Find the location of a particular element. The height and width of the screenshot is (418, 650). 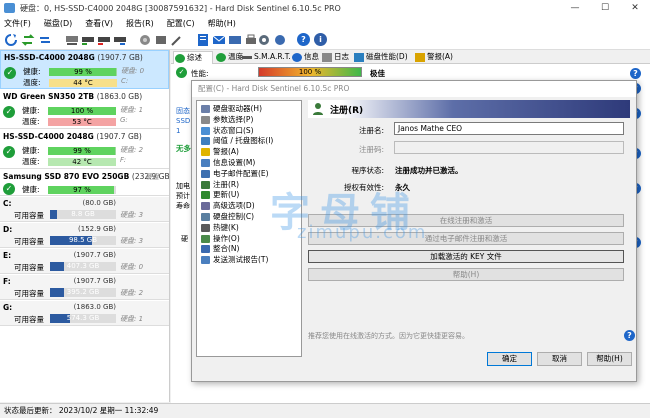

menu-config: 配置(C) is located at coordinates (181, 23).